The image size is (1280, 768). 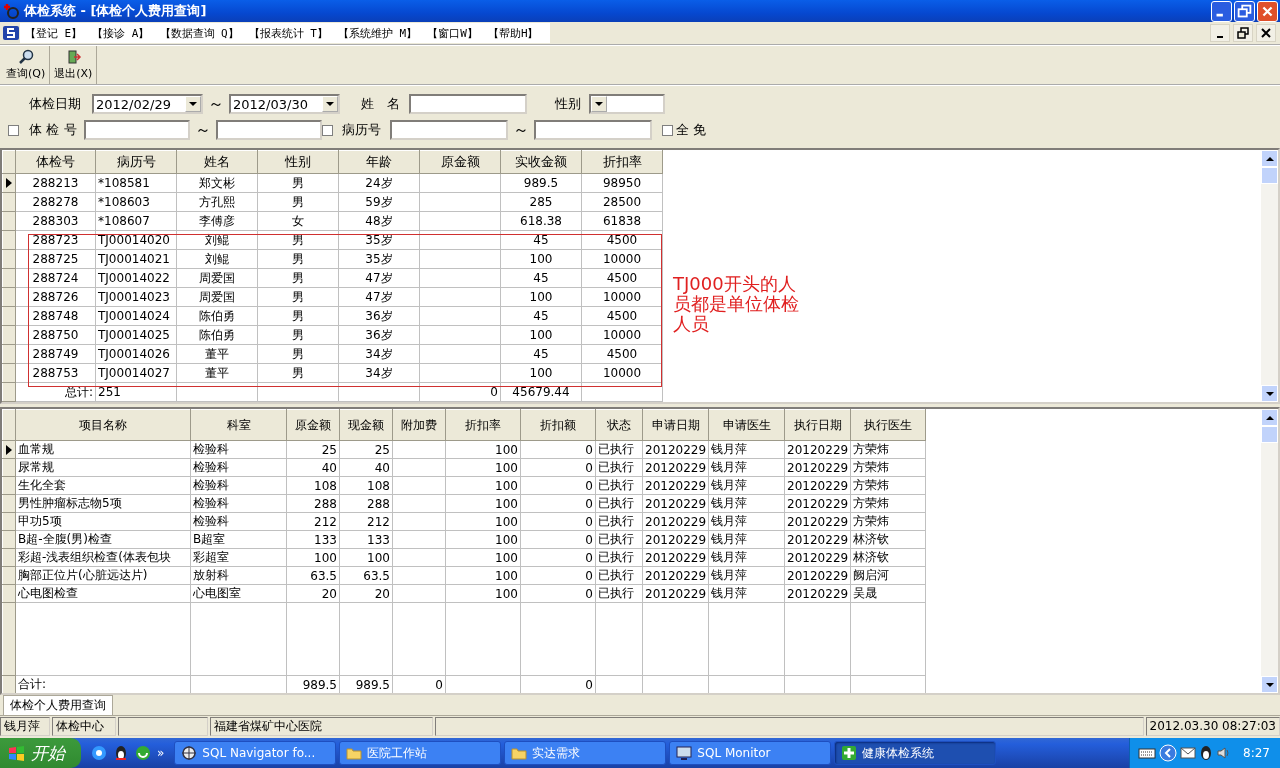 What do you see at coordinates (378, 33) in the screenshot?
I see `menu-item: 【系统维护 M】` at bounding box center [378, 33].